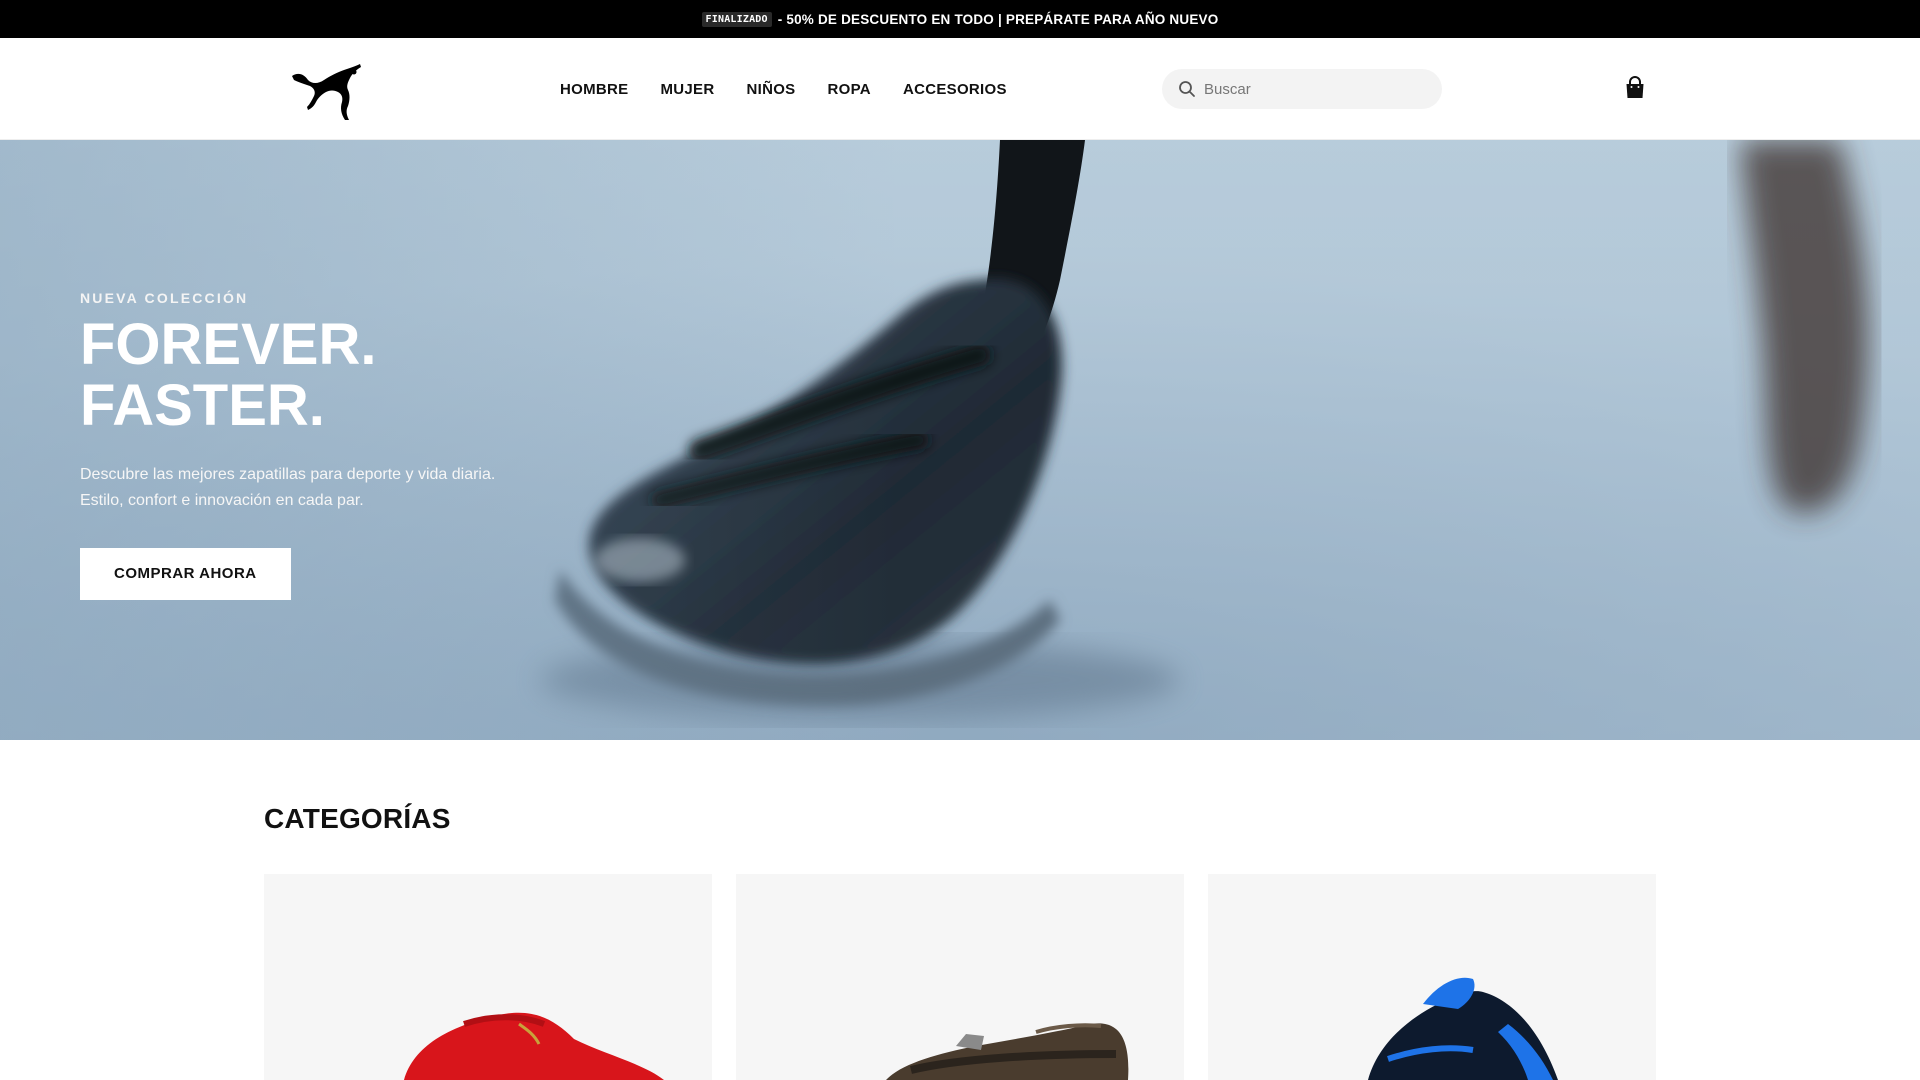 The width and height of the screenshot is (1920, 1080). I want to click on red-sneaker-image, so click(534, 1046).